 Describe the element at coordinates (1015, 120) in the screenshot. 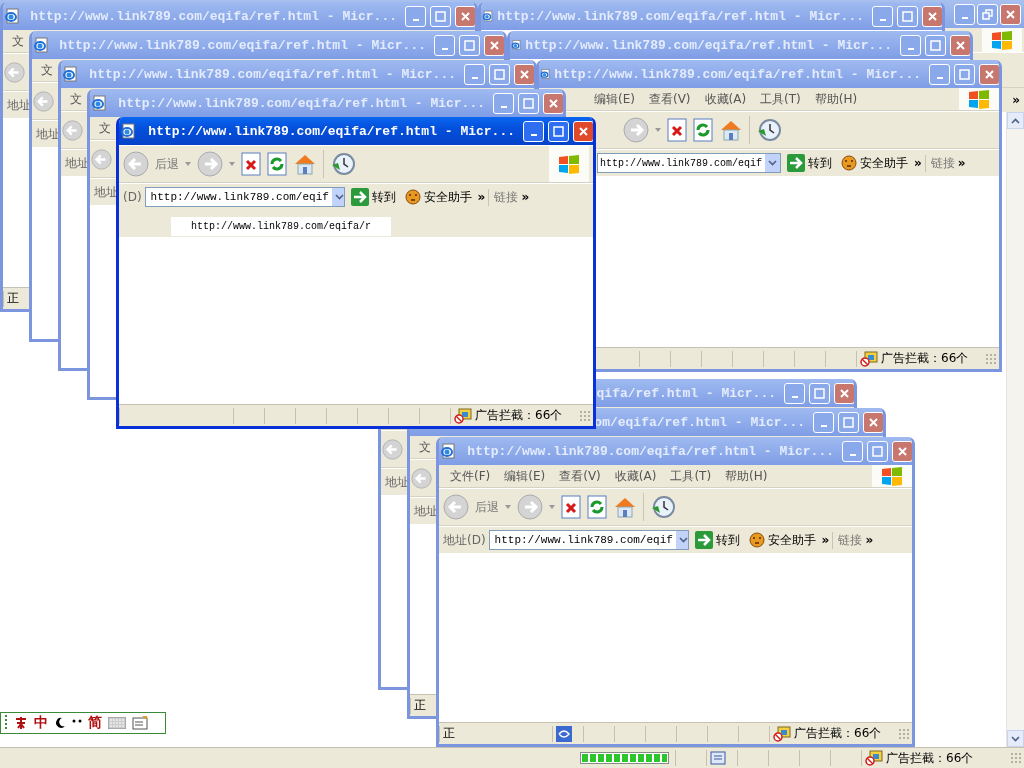

I see `scroll-up-button` at that location.